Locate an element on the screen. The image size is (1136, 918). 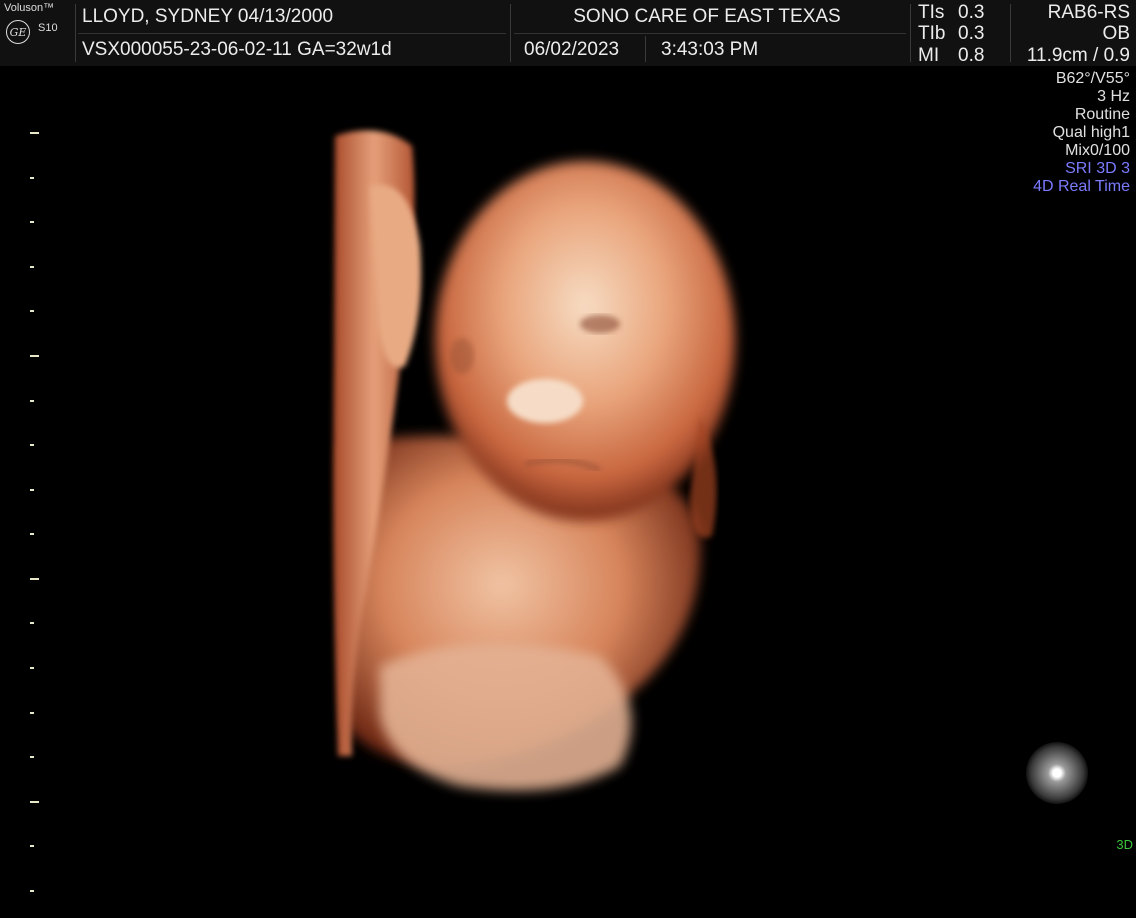
exam-date: 06/02/2023 is located at coordinates (572, 49).